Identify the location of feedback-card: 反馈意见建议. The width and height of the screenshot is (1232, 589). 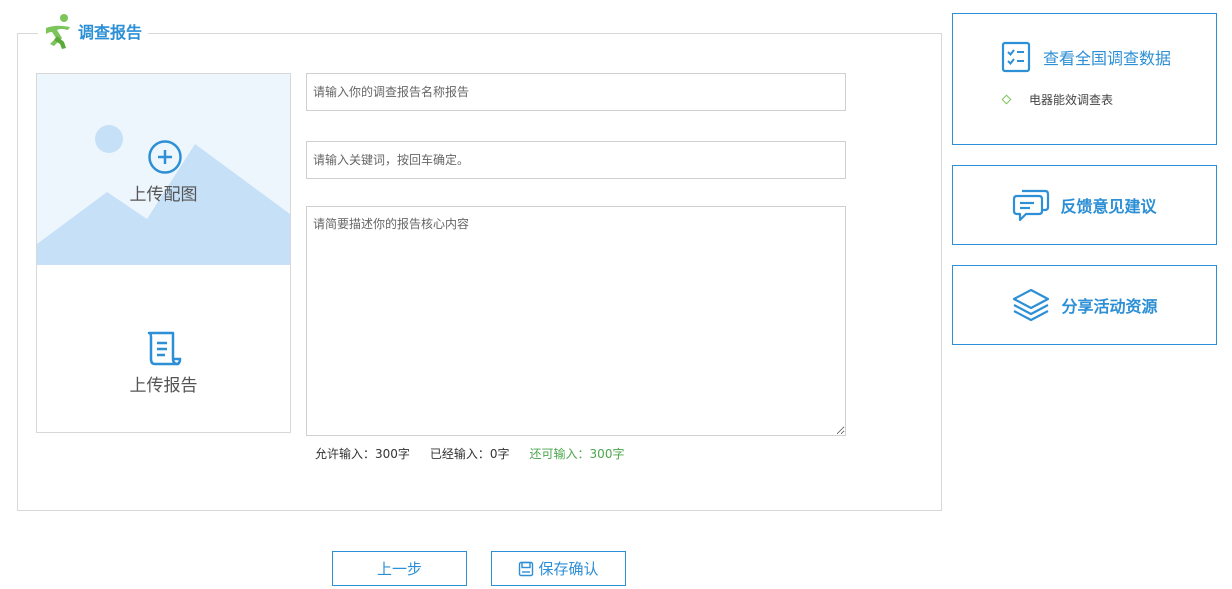
(1084, 205).